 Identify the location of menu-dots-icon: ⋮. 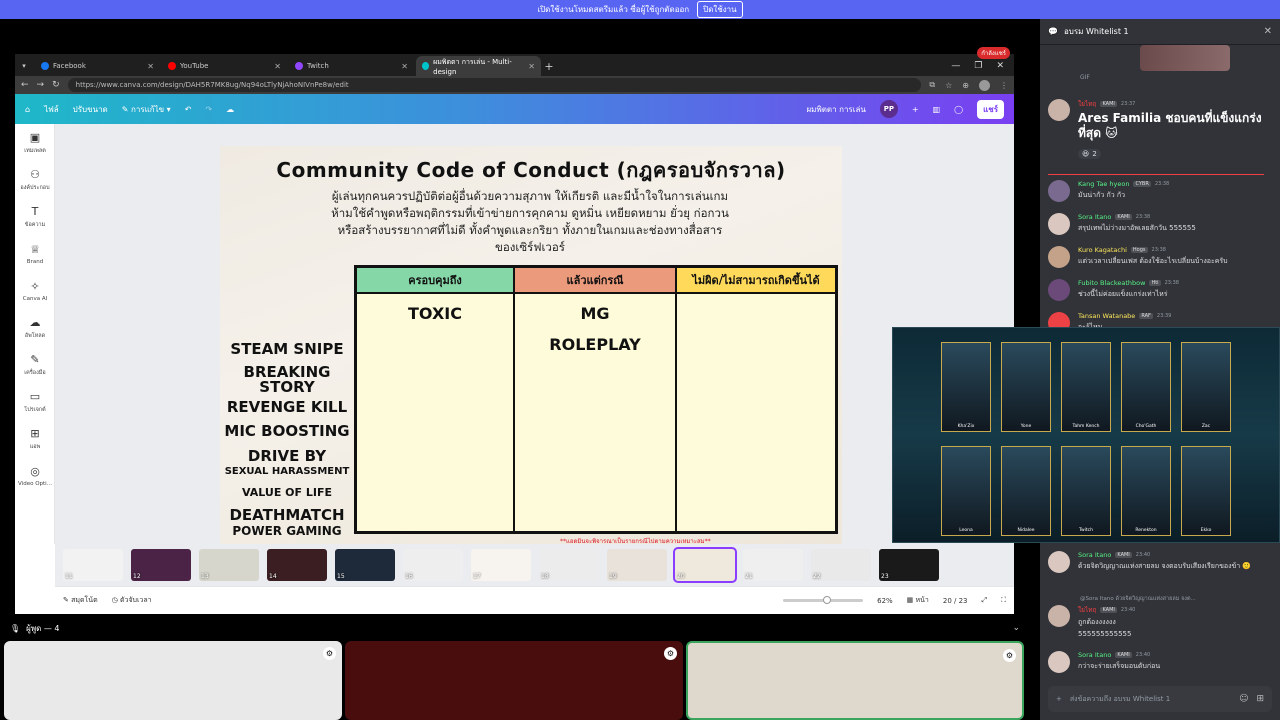
(1004, 85).